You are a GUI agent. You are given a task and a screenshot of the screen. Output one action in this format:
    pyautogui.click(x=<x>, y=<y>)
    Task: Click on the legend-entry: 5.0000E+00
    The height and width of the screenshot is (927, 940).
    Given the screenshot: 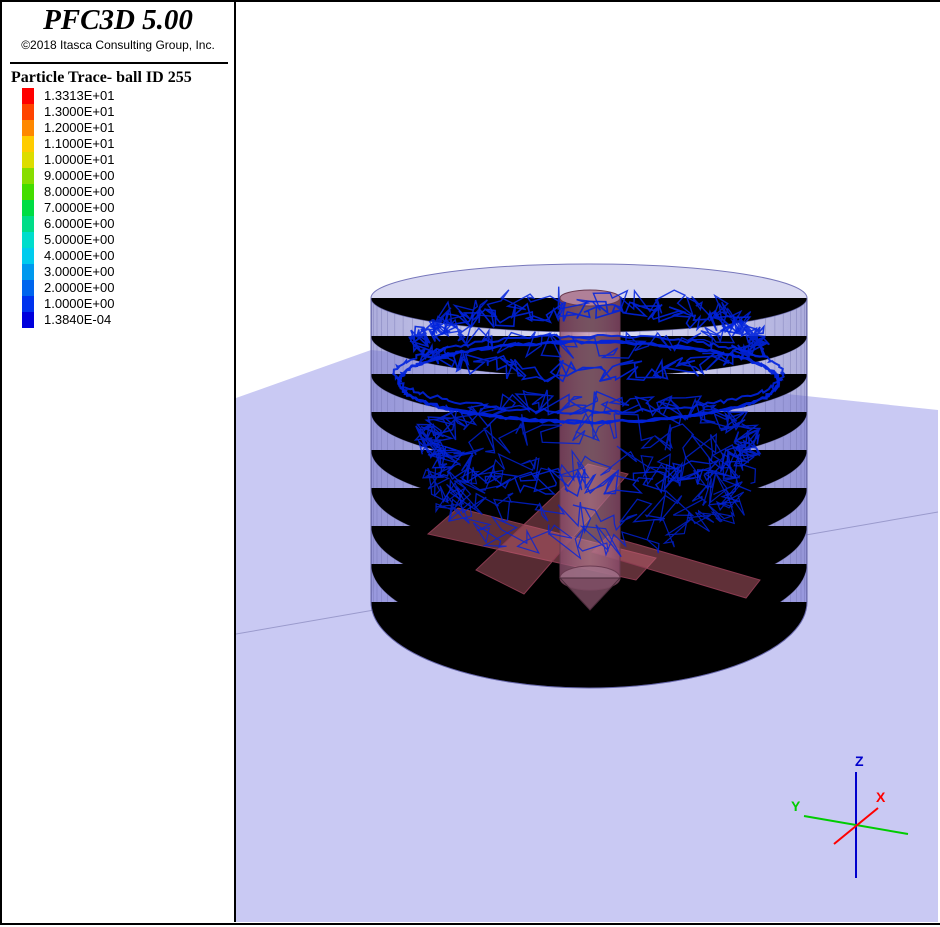 What is the action you would take?
    pyautogui.click(x=68, y=240)
    